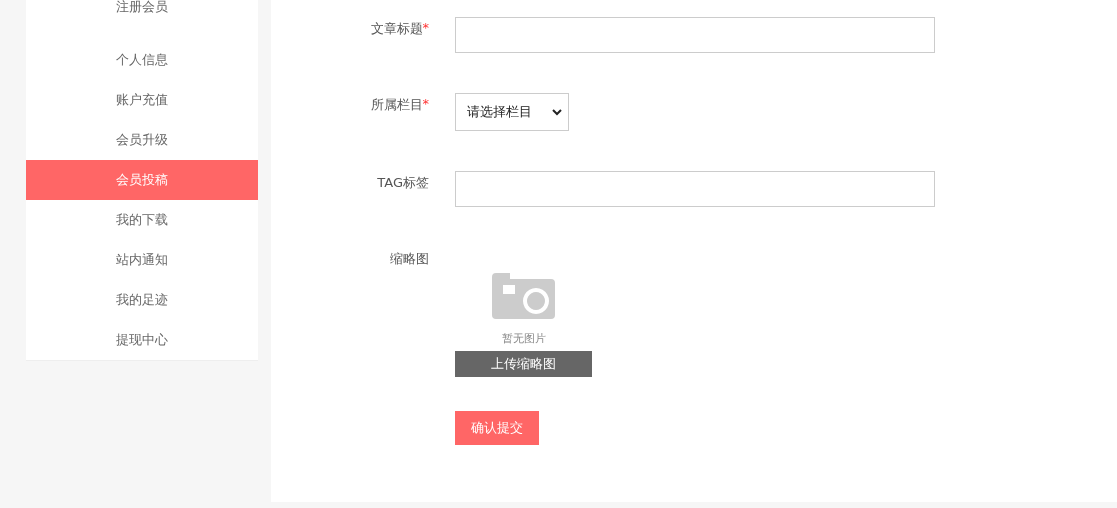 This screenshot has width=1117, height=508. Describe the element at coordinates (523, 296) in the screenshot. I see `camera-icon` at that location.